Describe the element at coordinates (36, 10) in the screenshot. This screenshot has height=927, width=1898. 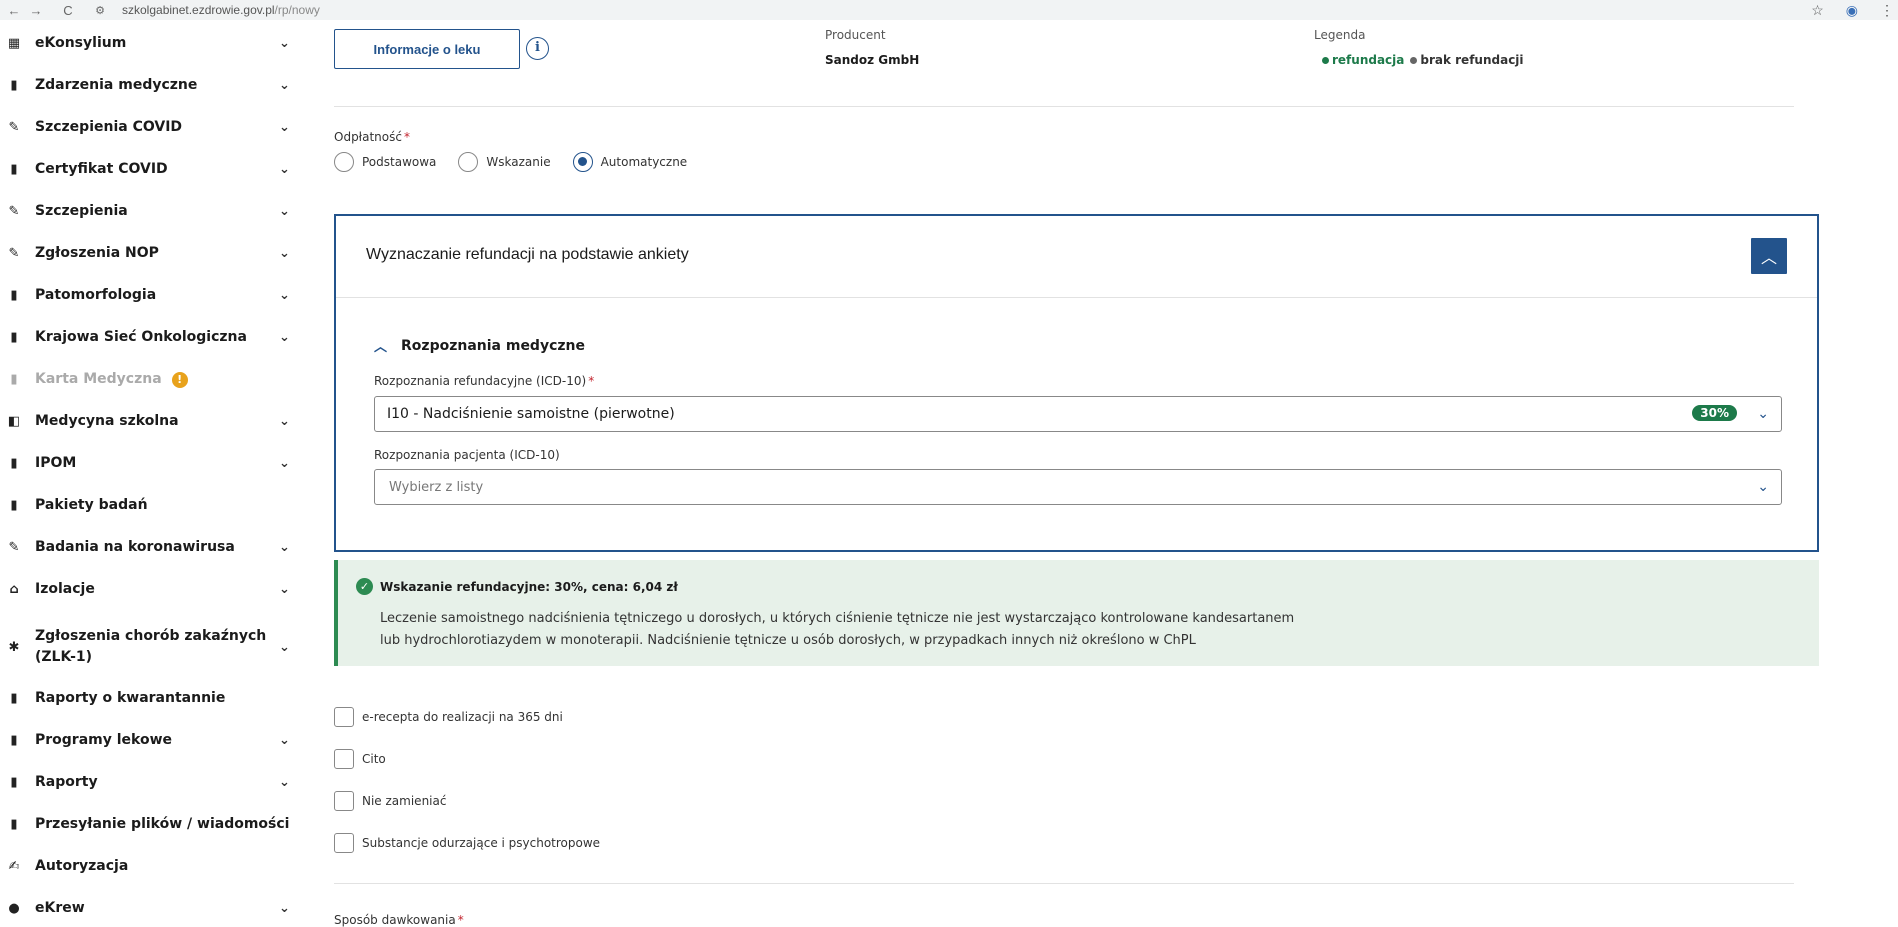
I see `forward-icon: →` at that location.